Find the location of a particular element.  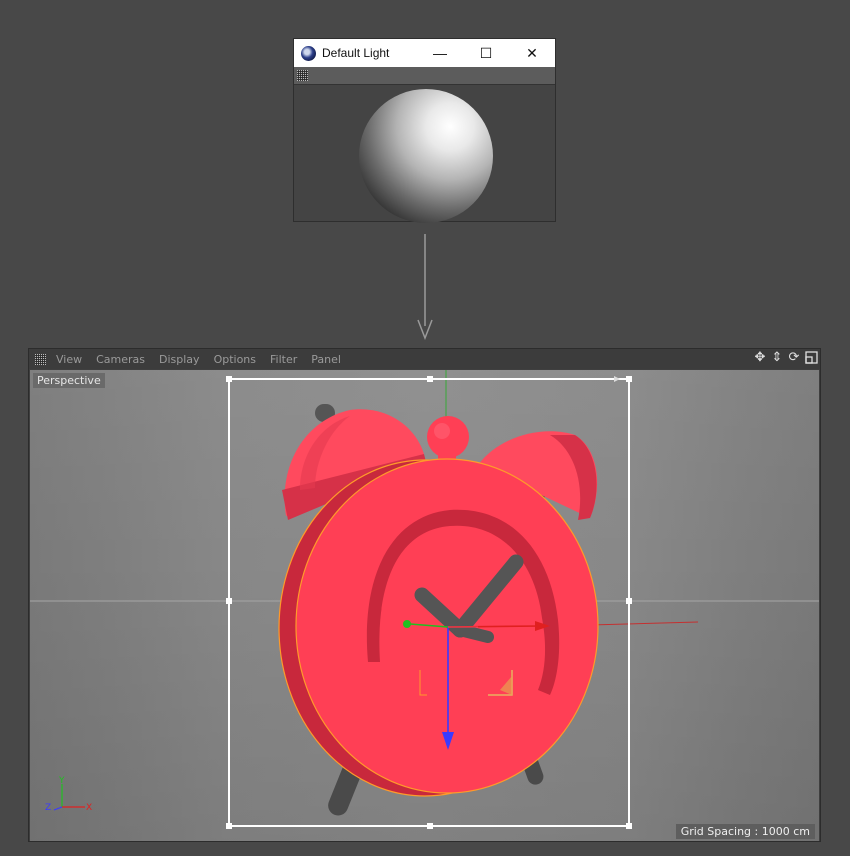

view-axis-z is located at coordinates (58, 808).